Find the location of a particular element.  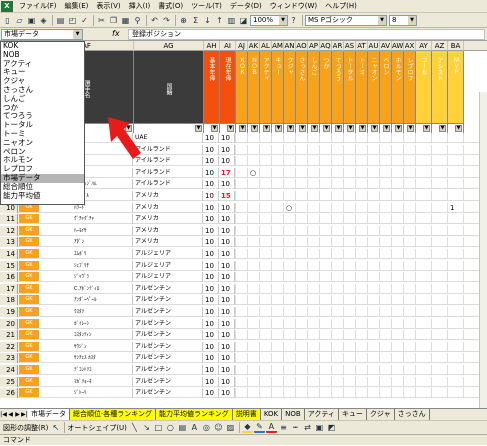

sheet-tab: 総合順位·各種ランキング is located at coordinates (113, 414).